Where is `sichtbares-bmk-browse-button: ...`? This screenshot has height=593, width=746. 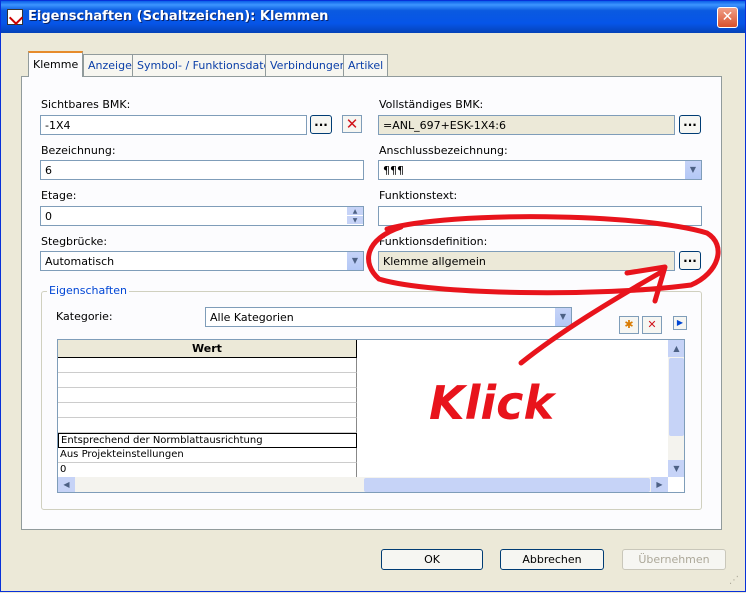 sichtbares-bmk-browse-button: ... is located at coordinates (321, 124).